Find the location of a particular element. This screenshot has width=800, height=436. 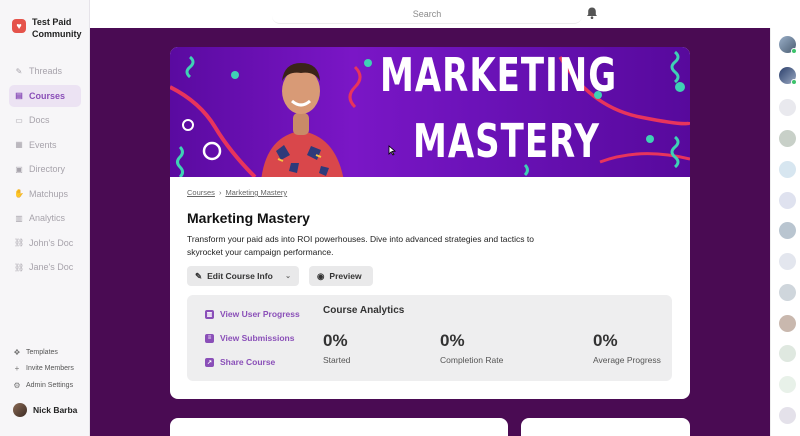

edit-course-info-button: ✎ Edit Course Info ⌄ is located at coordinates (243, 276).